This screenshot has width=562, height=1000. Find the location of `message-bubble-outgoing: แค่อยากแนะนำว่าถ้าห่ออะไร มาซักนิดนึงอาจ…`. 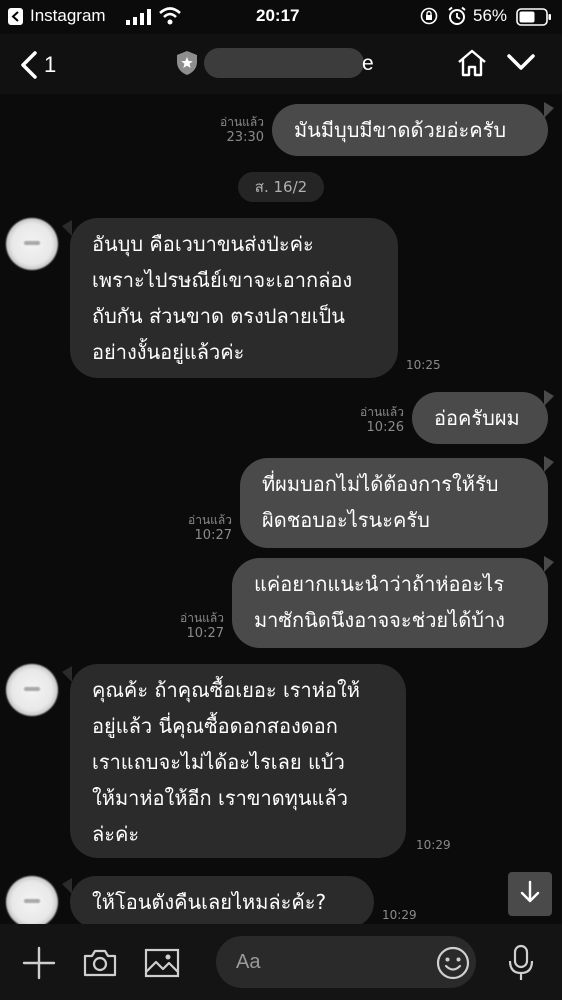

message-bubble-outgoing: แค่อยากแนะนำว่าถ้าห่ออะไร มาซักนิดนึงอาจ… is located at coordinates (390, 603).